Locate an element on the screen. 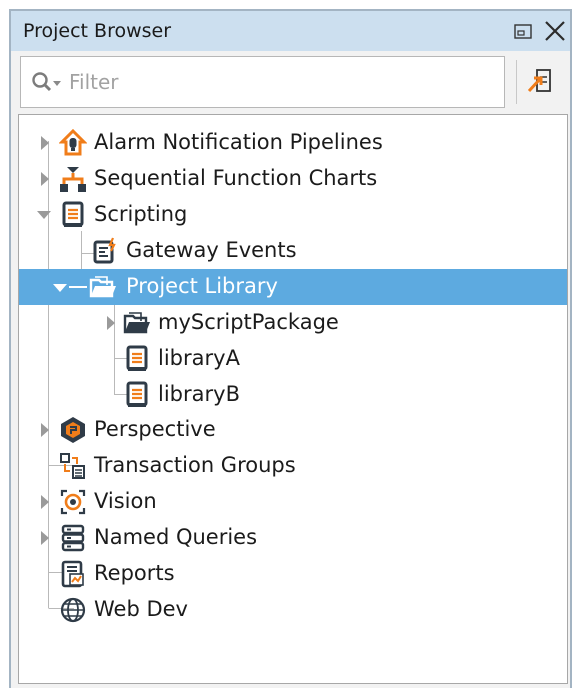 The image size is (574, 688). tree-item-libraryb: libraryB is located at coordinates (293, 395).